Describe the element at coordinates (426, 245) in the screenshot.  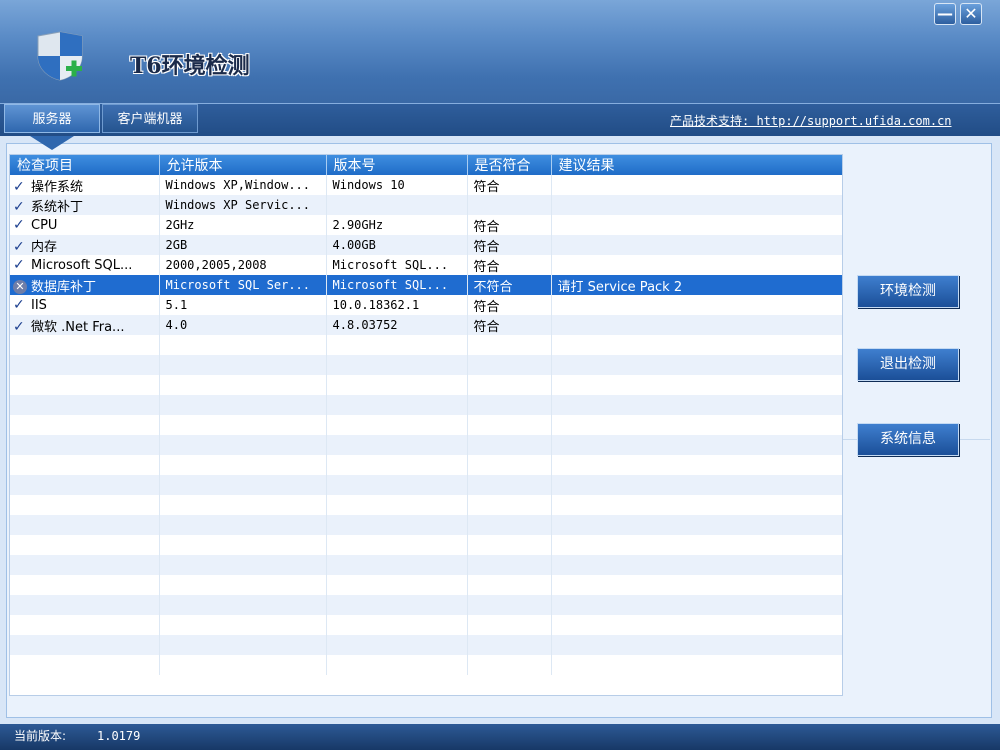
I see `table-row: ✓ 内存 2GB 4.00GB 符合` at that location.